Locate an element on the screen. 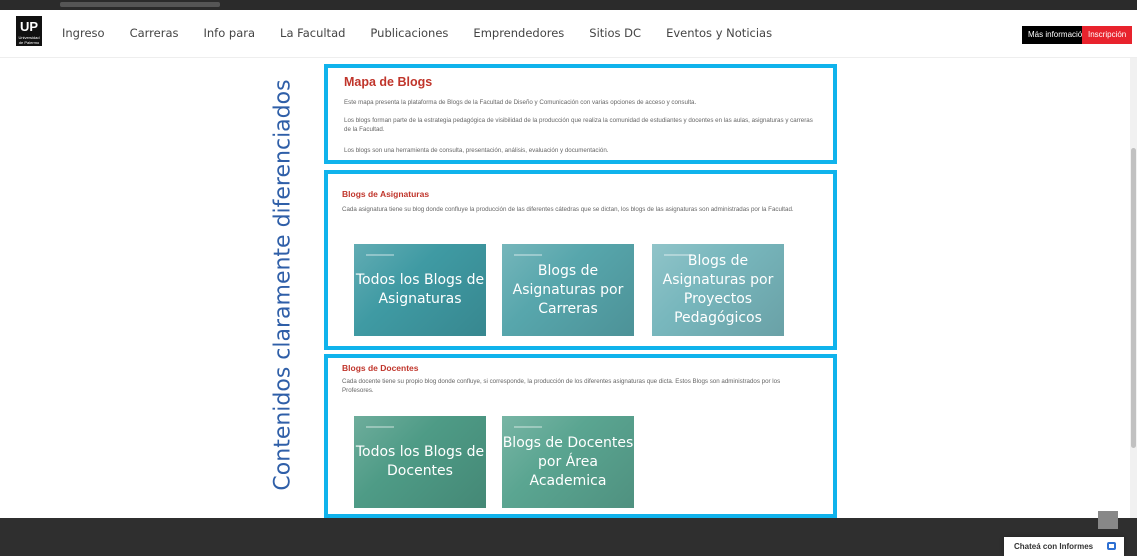  section-title: Blogs de Docentes is located at coordinates (380, 368).